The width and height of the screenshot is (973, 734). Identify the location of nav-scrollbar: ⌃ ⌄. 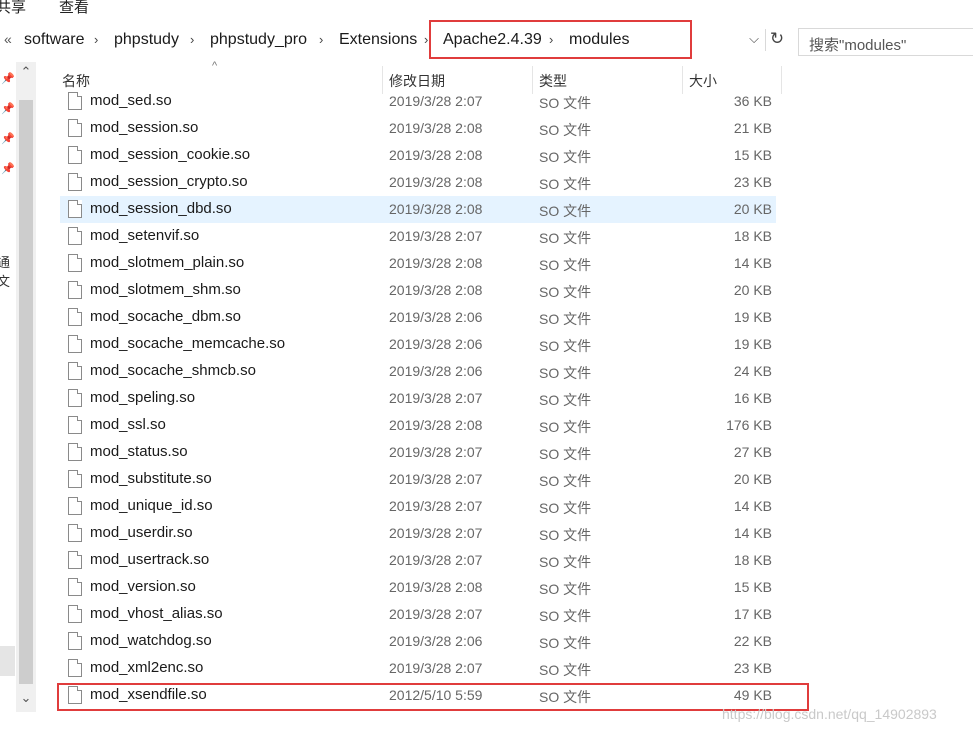
(26, 387).